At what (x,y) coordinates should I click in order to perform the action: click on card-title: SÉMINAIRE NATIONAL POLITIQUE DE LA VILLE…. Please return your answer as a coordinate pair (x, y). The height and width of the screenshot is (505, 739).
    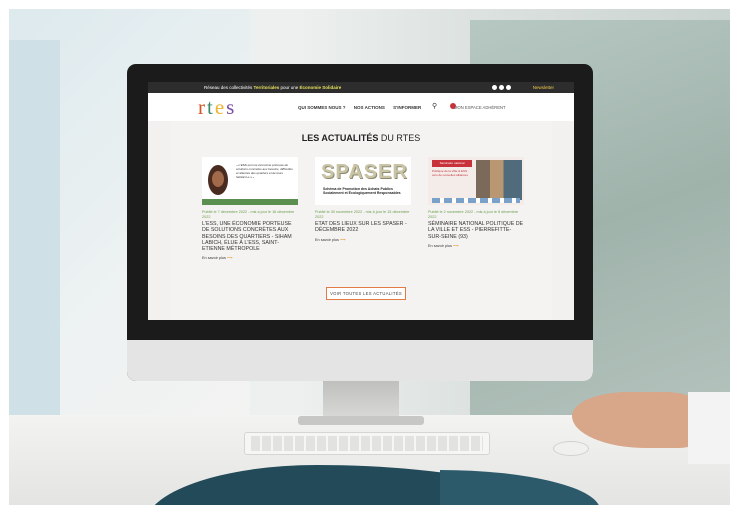
    Looking at the image, I should click on (476, 230).